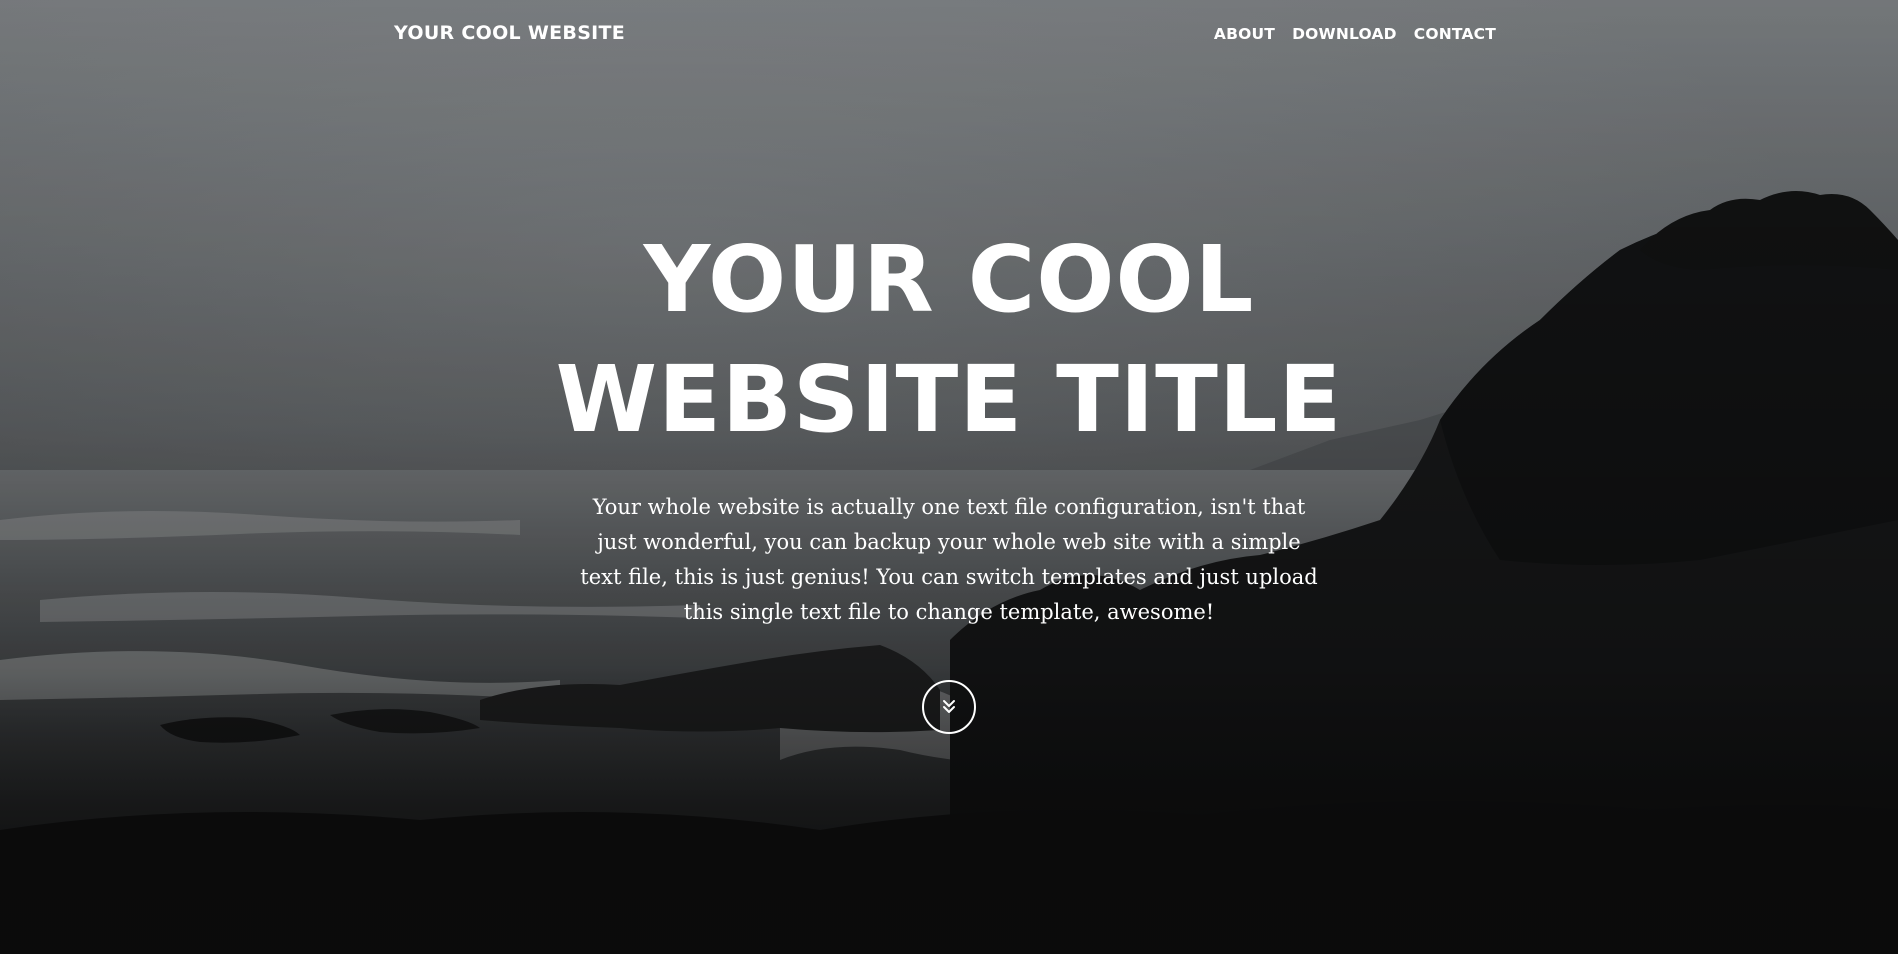 This screenshot has height=954, width=1898. What do you see at coordinates (949, 340) in the screenshot?
I see `hero-title: YOUR COOL WEBSITE TITLE` at bounding box center [949, 340].